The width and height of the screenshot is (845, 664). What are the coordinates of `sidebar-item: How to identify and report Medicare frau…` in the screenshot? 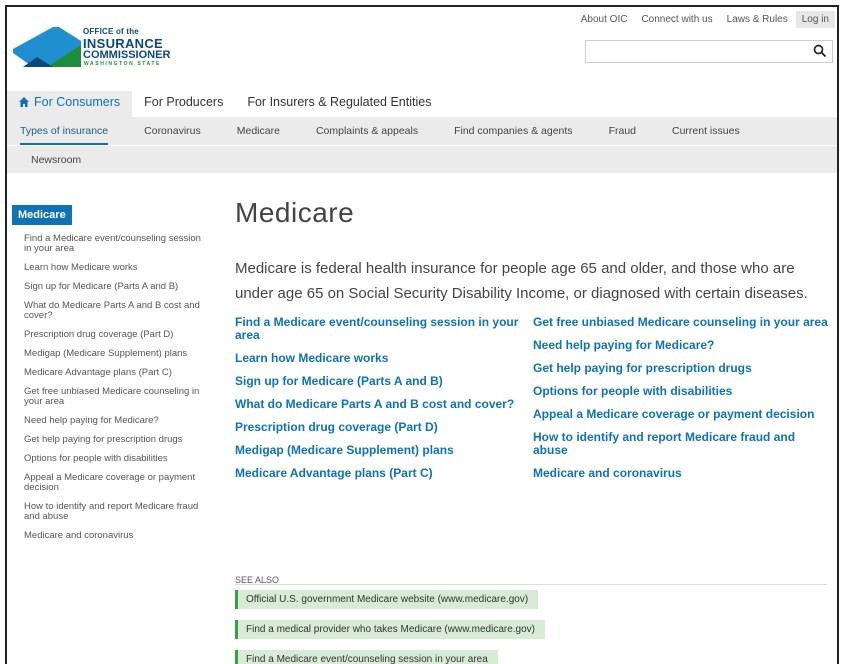 It's located at (109, 512).